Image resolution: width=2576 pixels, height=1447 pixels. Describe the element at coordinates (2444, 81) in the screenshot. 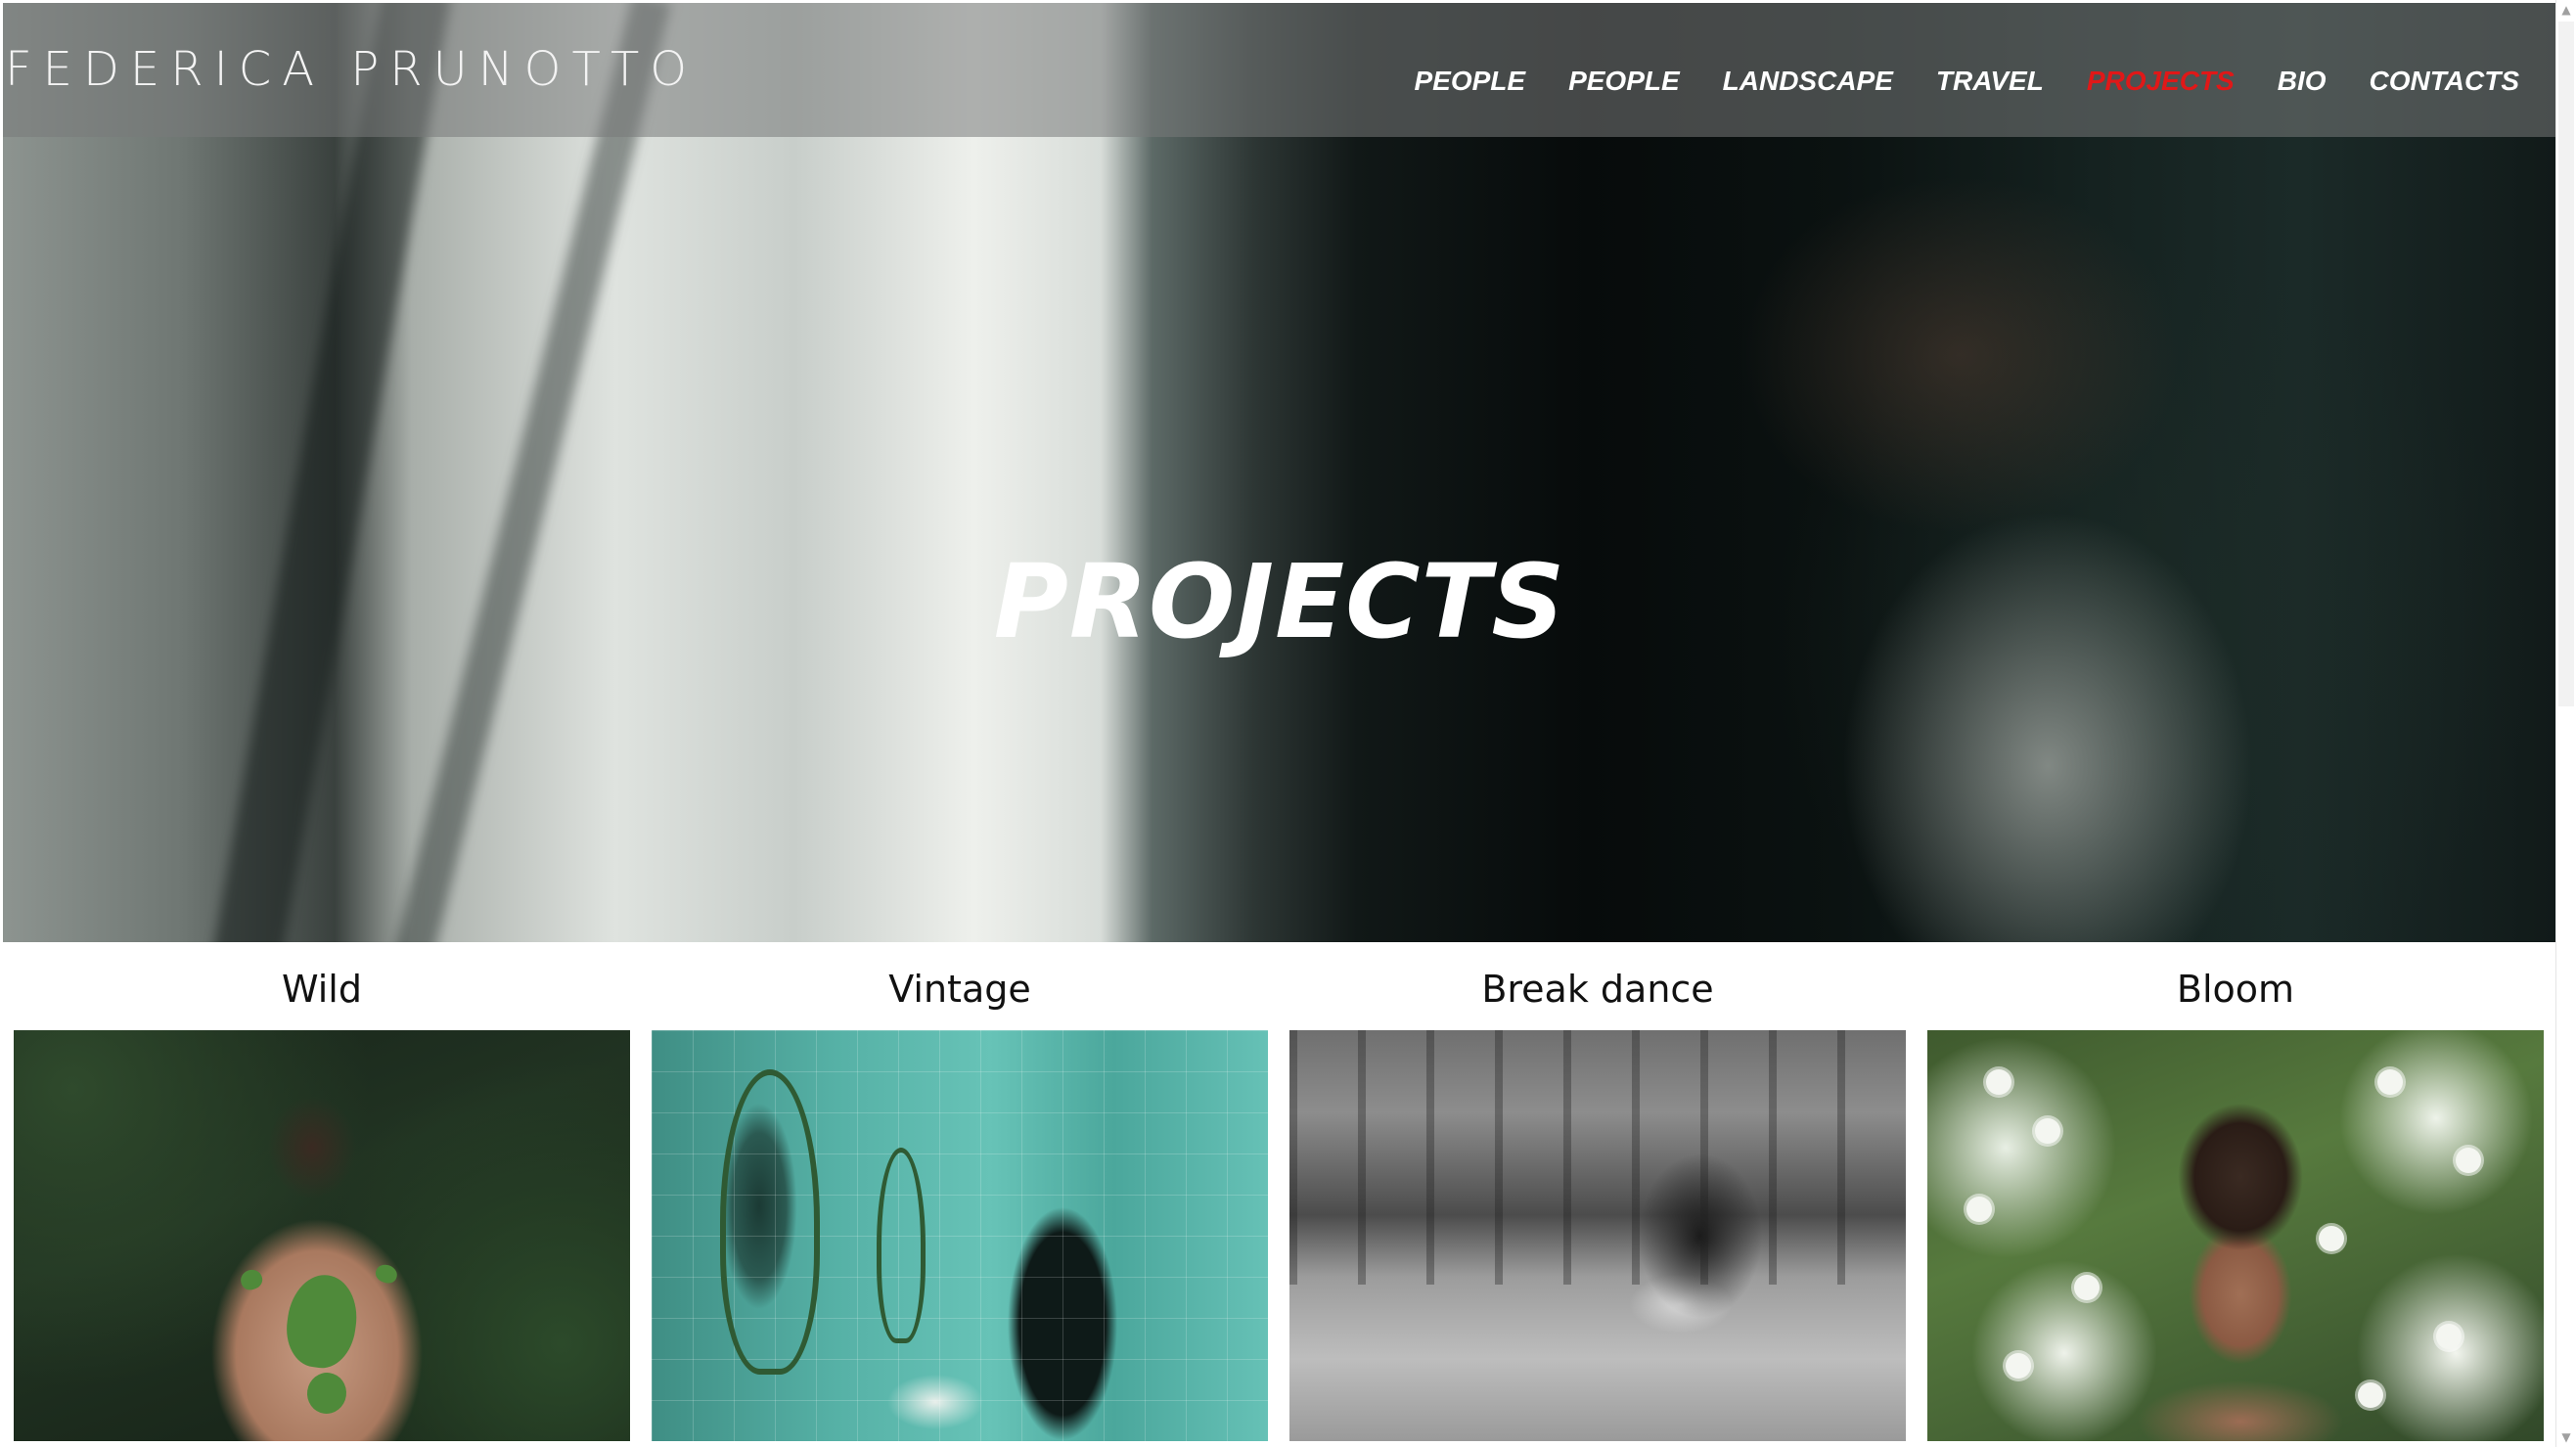

I see `nav-item-contacts: CONTACTS` at that location.